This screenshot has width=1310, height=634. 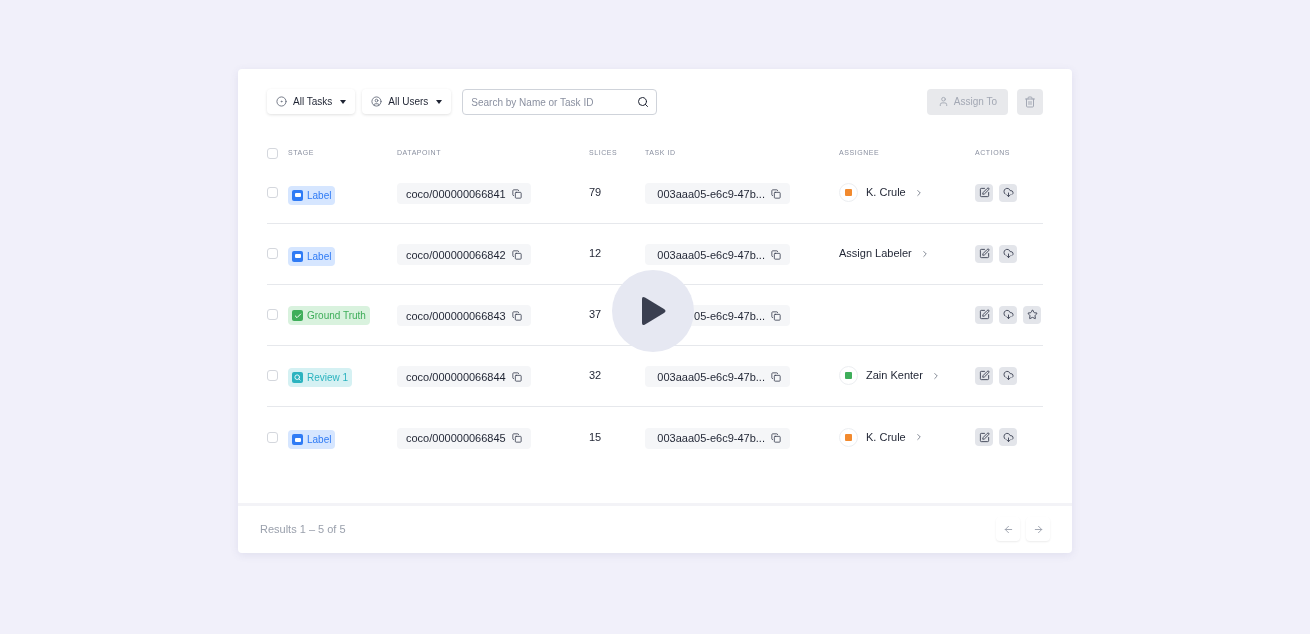 I want to click on assignee-link: Assign Labeler, so click(x=875, y=253).